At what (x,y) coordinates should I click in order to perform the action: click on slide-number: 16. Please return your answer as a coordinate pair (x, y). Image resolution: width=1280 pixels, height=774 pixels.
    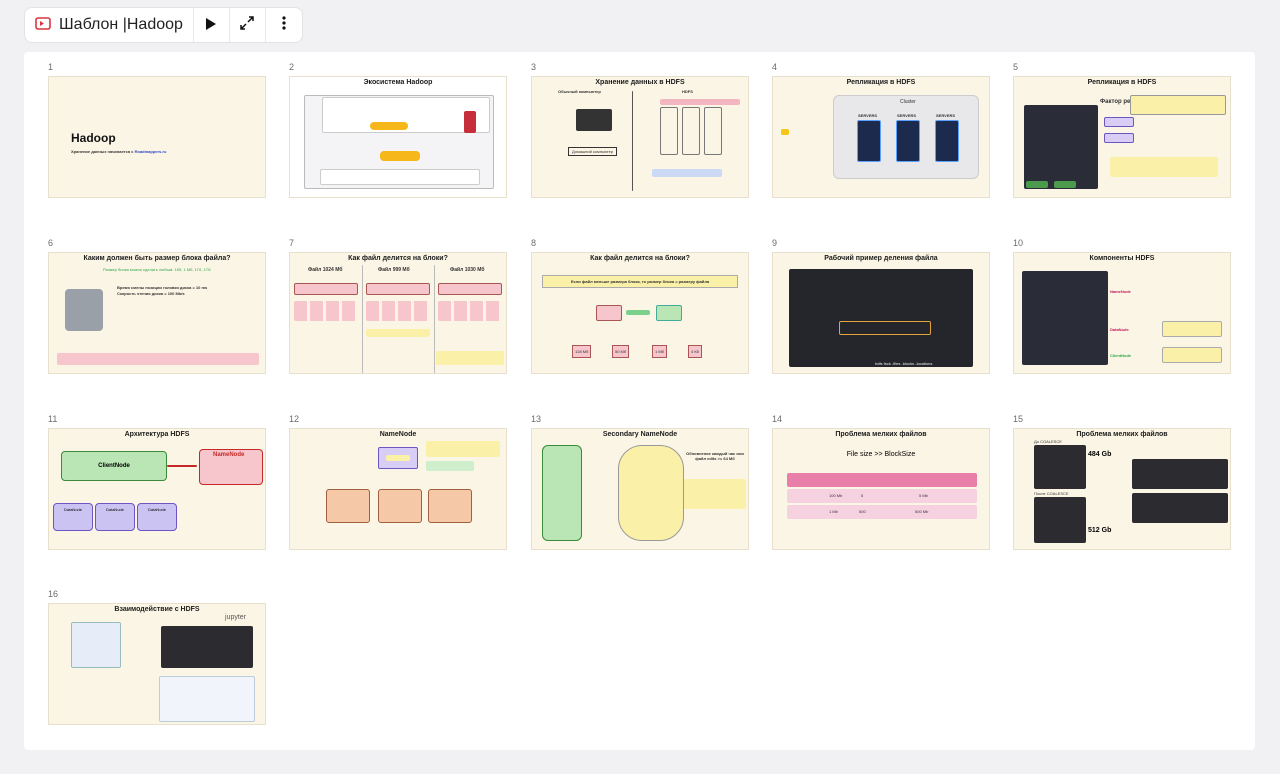
    Looking at the image, I should click on (53, 594).